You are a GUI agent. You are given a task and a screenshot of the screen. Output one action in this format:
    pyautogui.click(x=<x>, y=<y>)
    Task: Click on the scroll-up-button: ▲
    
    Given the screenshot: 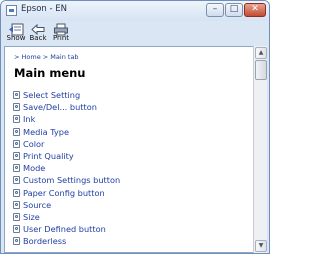 What is the action you would take?
    pyautogui.click(x=261, y=53)
    